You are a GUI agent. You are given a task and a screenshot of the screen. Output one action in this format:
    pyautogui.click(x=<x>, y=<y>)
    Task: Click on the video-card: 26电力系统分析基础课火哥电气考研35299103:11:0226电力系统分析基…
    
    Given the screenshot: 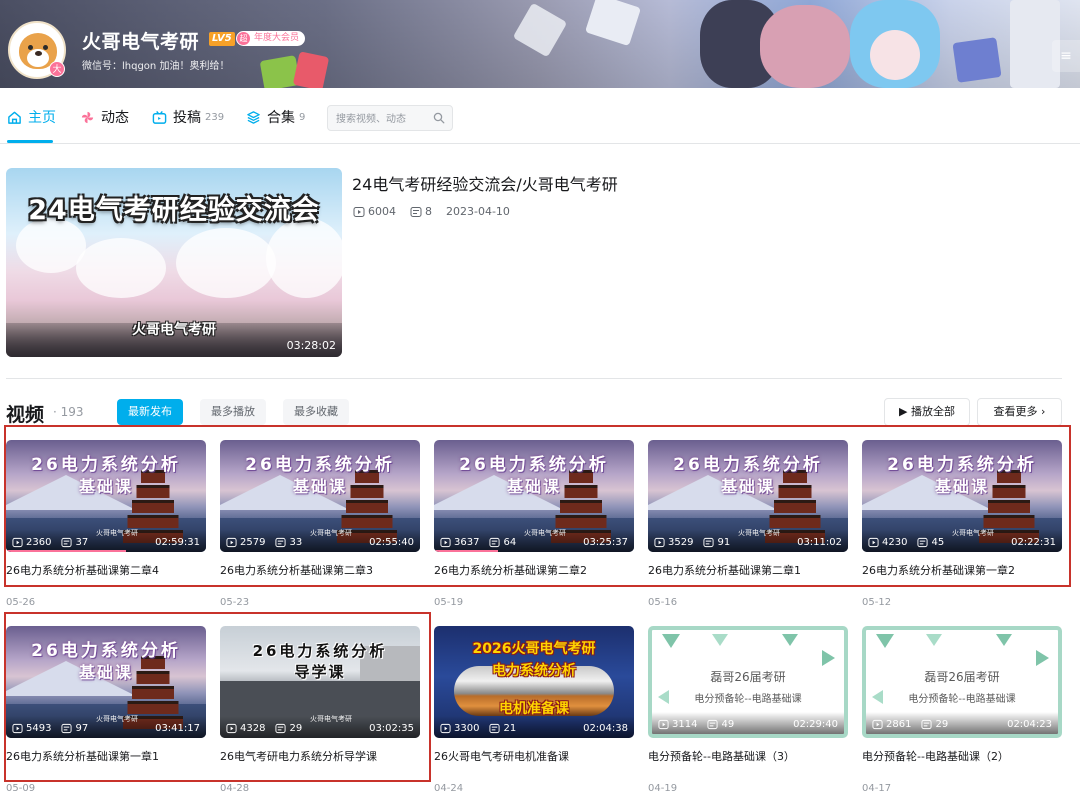 What is the action you would take?
    pyautogui.click(x=748, y=527)
    